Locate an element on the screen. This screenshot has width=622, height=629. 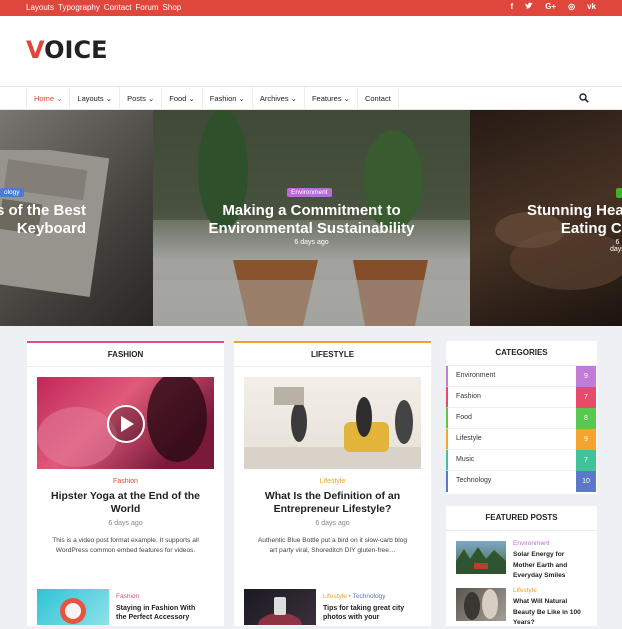
nav-item-home: Home ⌄ is located at coordinates (48, 98).